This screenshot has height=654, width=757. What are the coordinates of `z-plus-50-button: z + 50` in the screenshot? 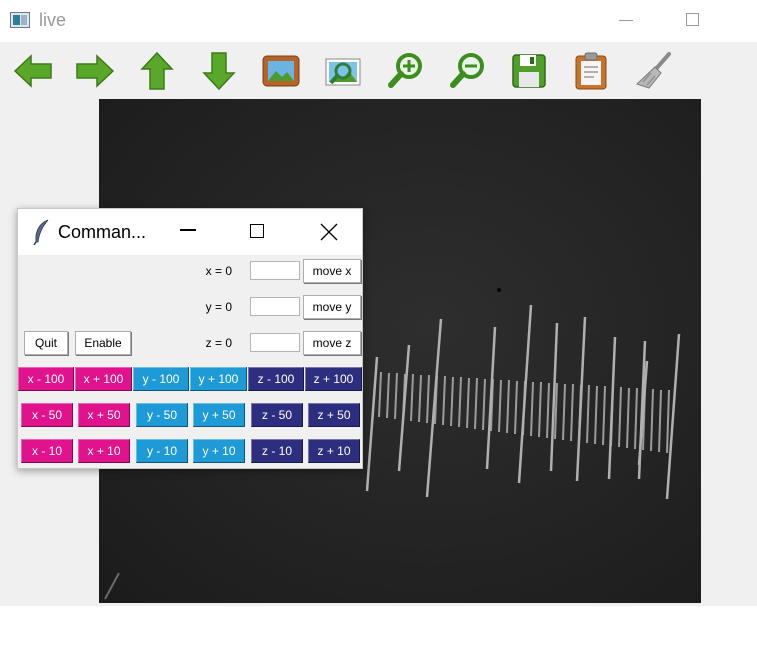 It's located at (334, 415).